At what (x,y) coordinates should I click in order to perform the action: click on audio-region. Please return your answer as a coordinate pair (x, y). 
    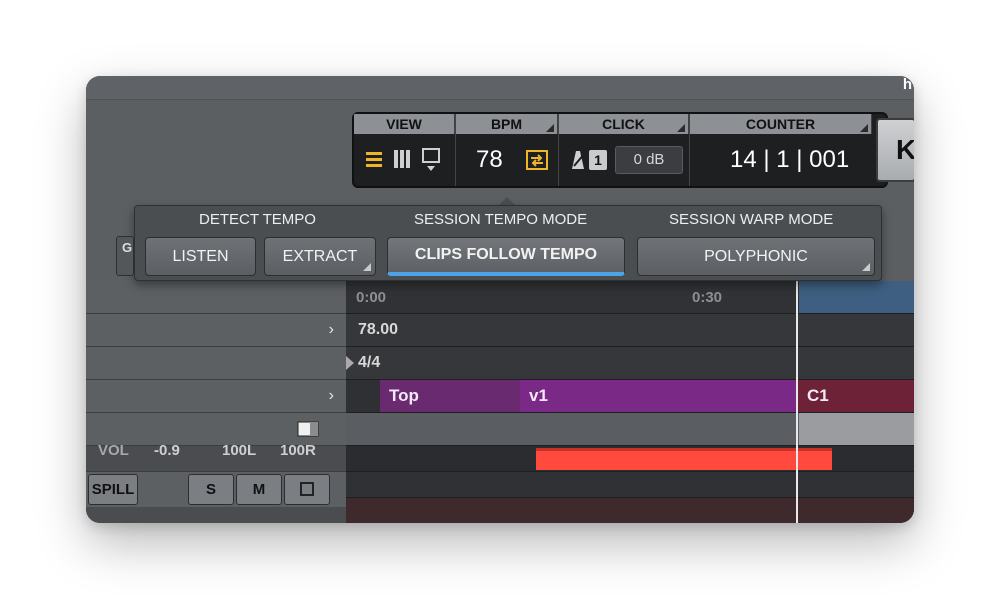
    Looking at the image, I should click on (684, 459).